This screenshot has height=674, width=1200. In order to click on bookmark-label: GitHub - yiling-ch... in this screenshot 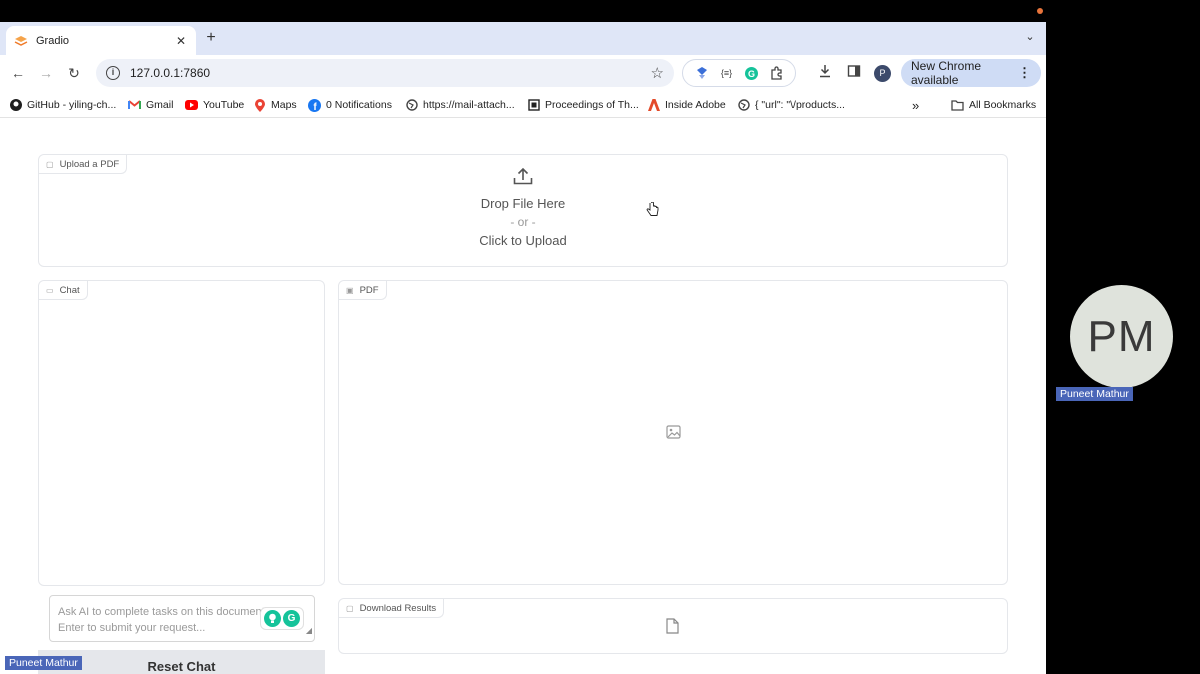, I will do `click(72, 105)`.